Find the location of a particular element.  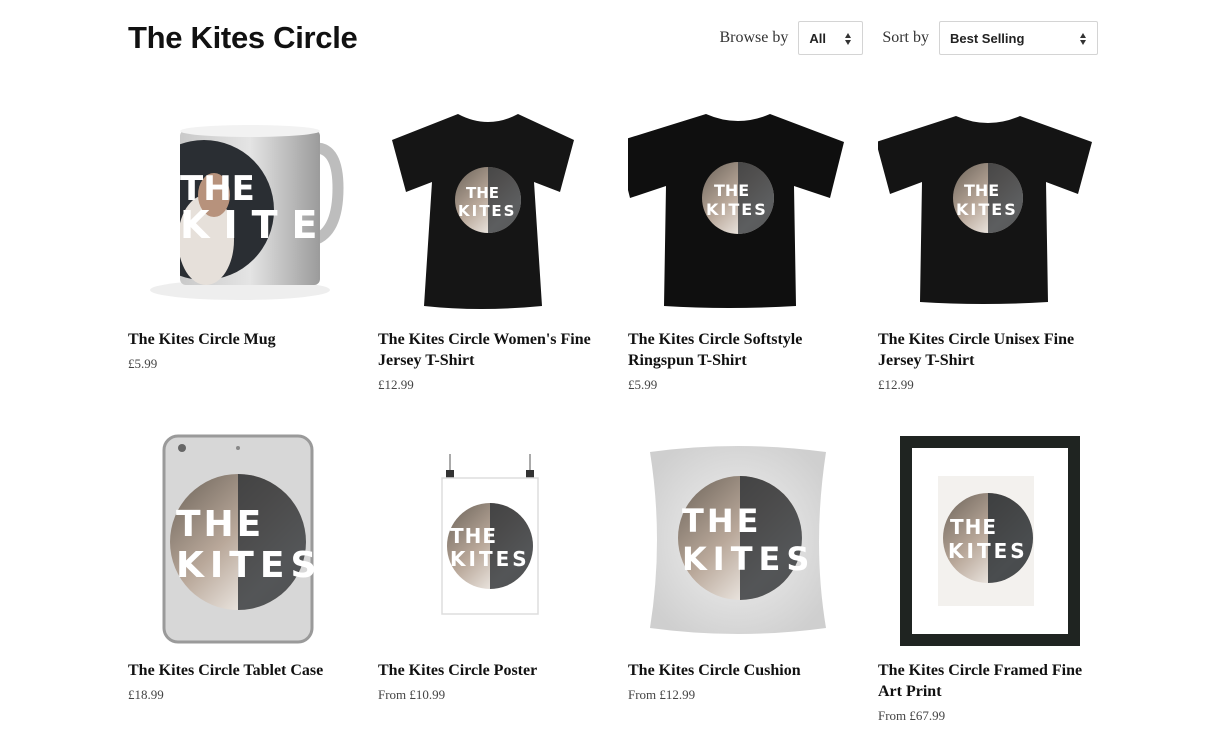

product-price: From £10.99 is located at coordinates (412, 694).